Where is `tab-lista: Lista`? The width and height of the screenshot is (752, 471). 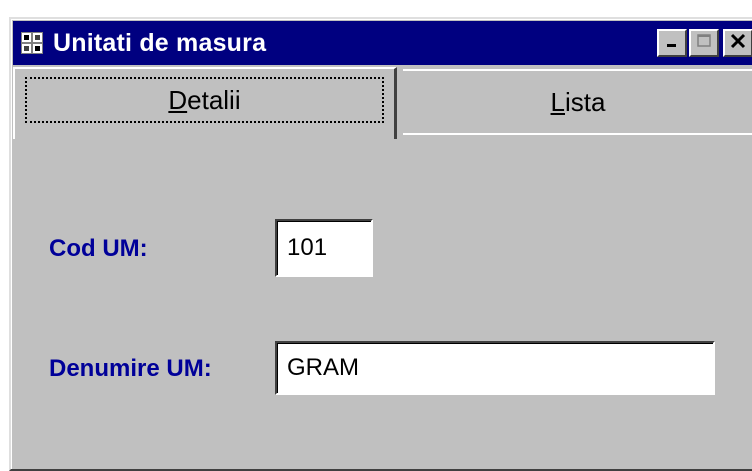
tab-lista: Lista is located at coordinates (577, 102).